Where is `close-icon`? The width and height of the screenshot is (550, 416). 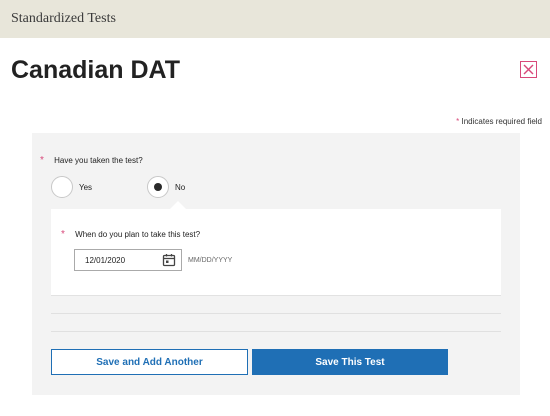
close-icon is located at coordinates (528, 69).